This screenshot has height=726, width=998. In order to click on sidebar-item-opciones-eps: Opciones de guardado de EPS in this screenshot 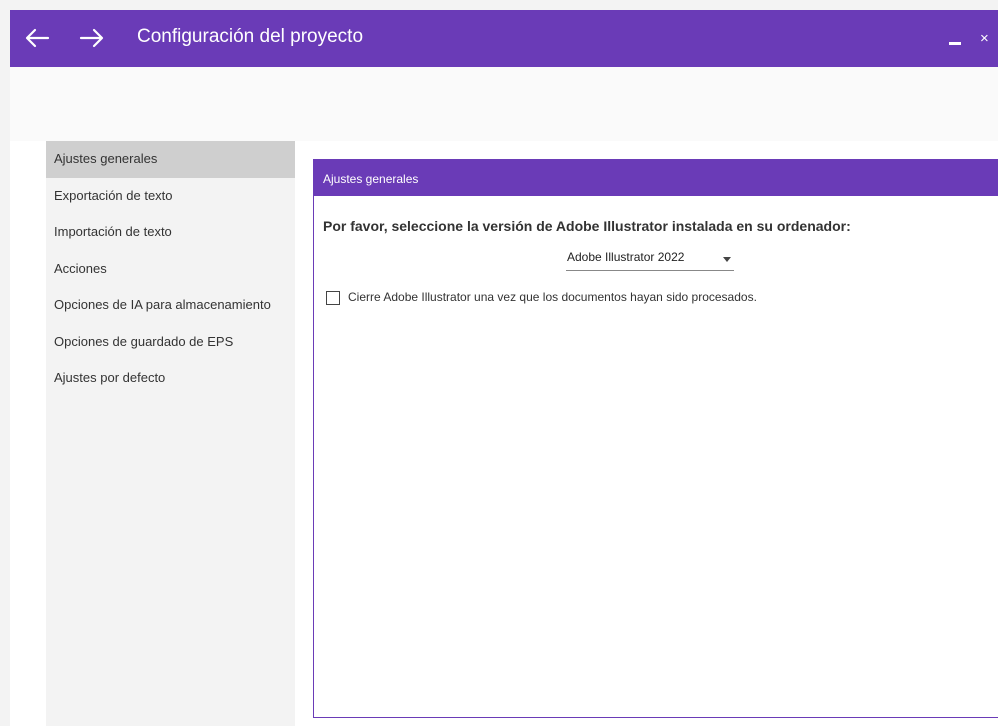, I will do `click(170, 342)`.